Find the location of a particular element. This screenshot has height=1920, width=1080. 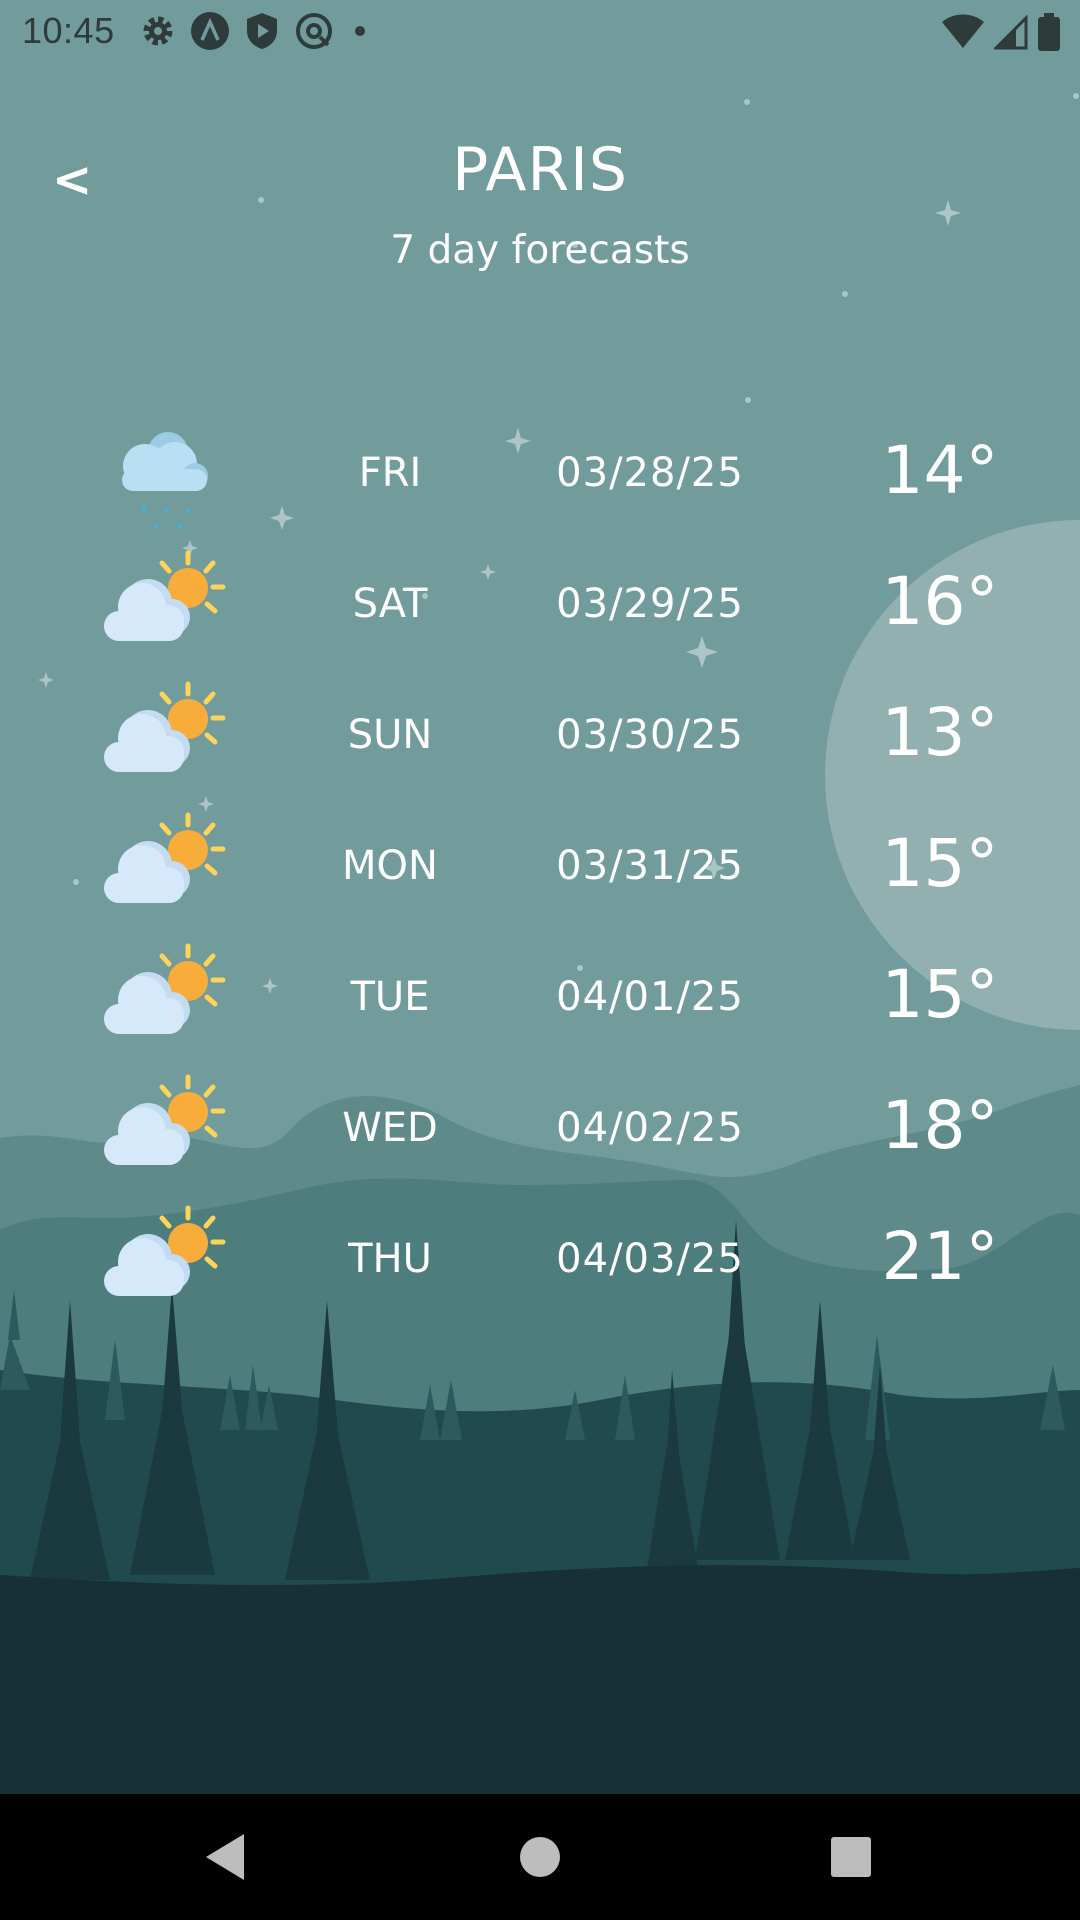

rain-cloud-icon is located at coordinates (165, 481).